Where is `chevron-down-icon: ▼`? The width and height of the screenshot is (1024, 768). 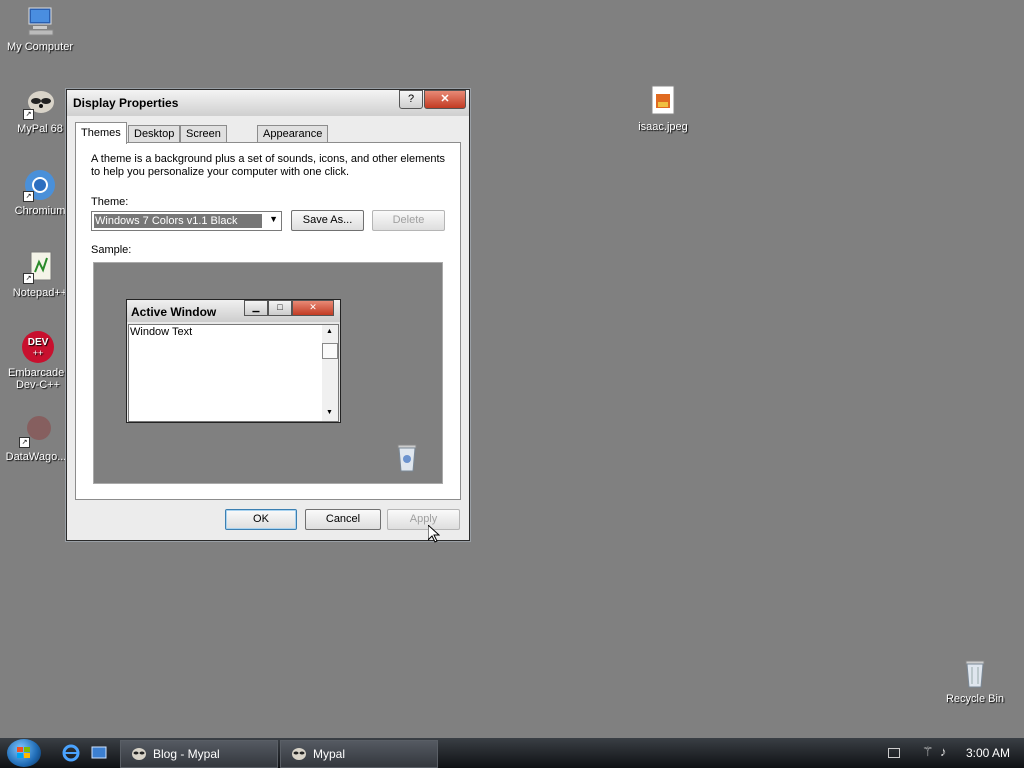 chevron-down-icon: ▼ is located at coordinates (273, 219).